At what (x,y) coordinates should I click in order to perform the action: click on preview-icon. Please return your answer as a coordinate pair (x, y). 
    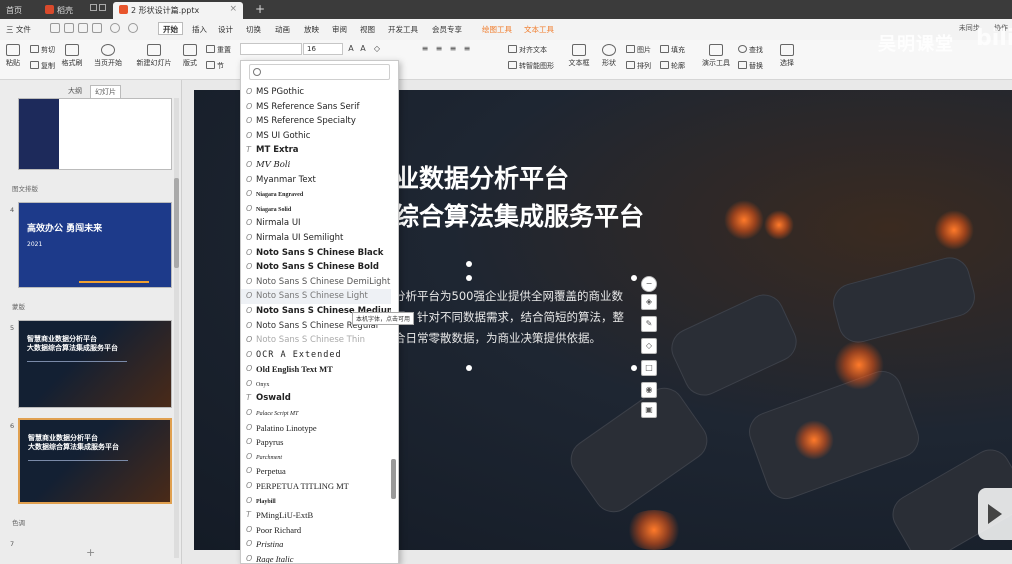
    Looking at the image, I should click on (97, 28).